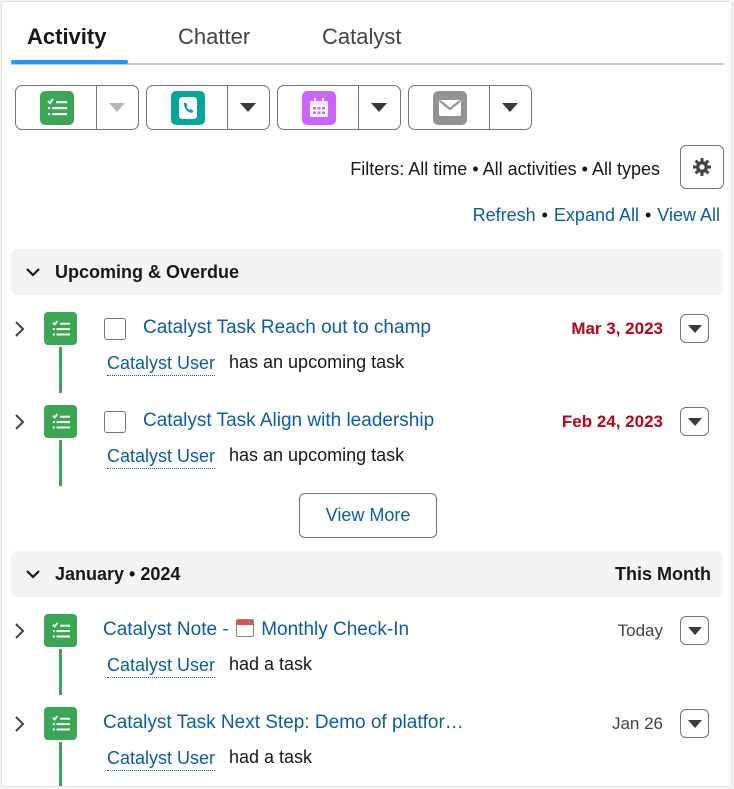 The width and height of the screenshot is (734, 789). I want to click on email-button, so click(470, 107).